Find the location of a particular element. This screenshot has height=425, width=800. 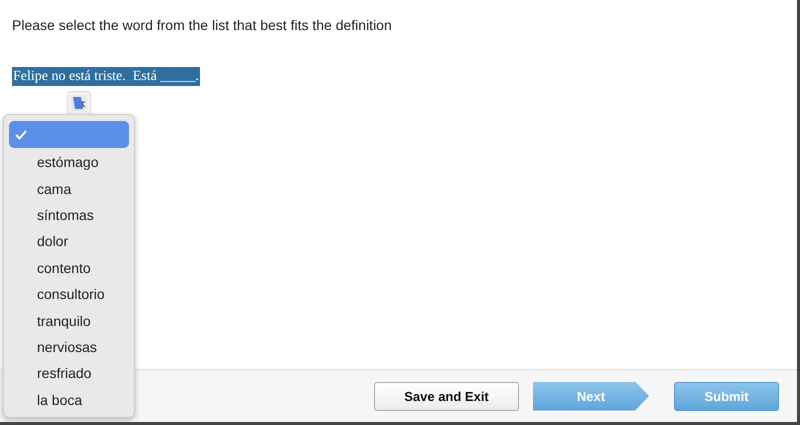

dropdown-option: la boca is located at coordinates (69, 399).